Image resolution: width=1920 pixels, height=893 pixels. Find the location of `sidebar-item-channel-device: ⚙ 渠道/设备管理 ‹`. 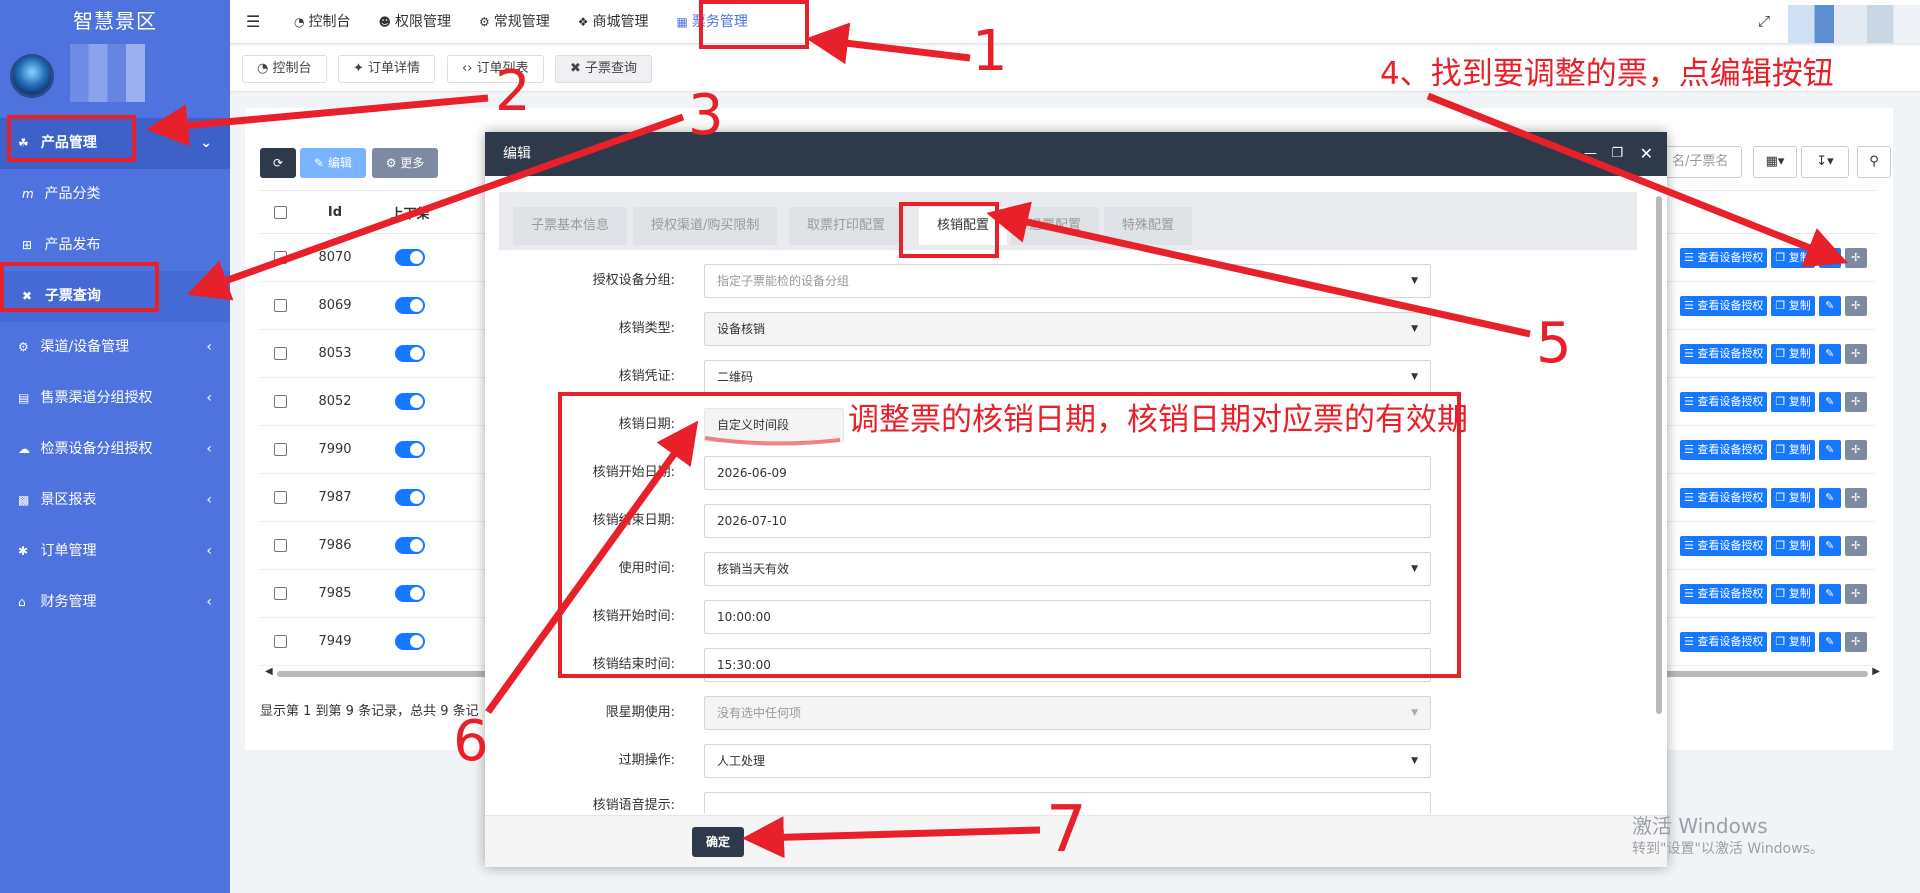

sidebar-item-channel-device: ⚙ 渠道/设备管理 ‹ is located at coordinates (115, 347).